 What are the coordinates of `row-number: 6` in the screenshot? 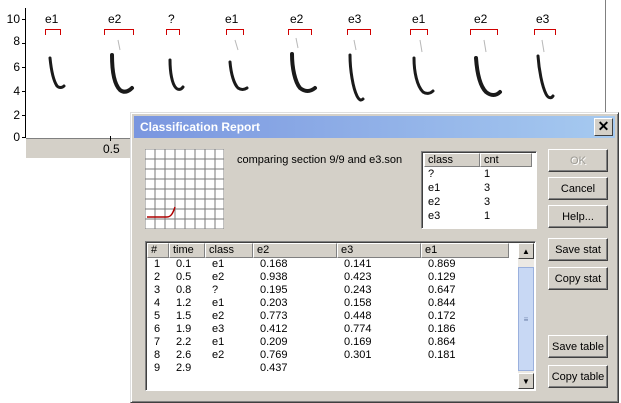 It's located at (157, 329).